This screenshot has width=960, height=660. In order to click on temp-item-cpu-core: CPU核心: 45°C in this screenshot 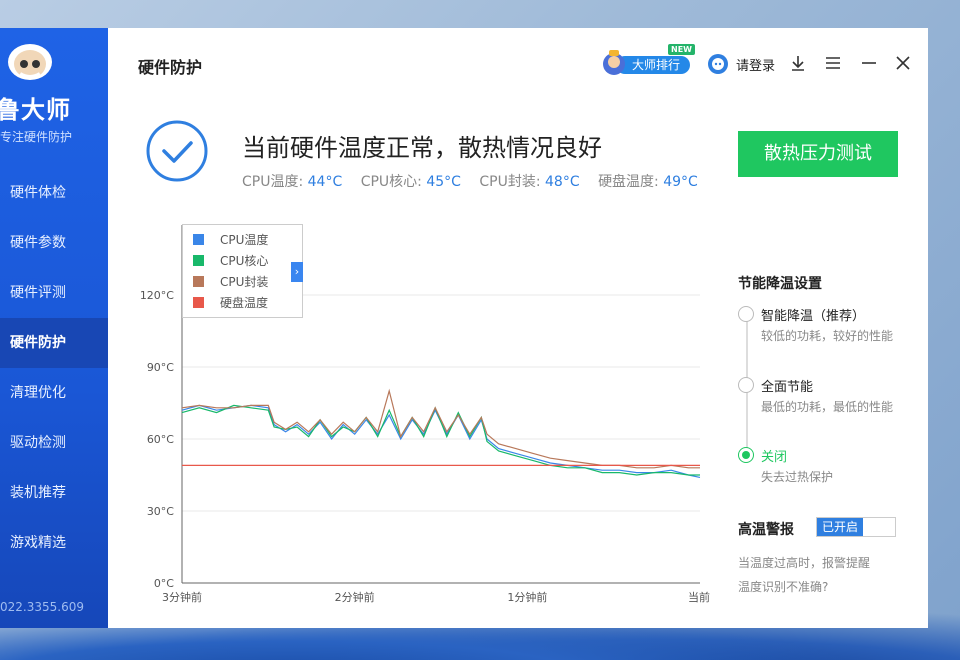, I will do `click(410, 182)`.